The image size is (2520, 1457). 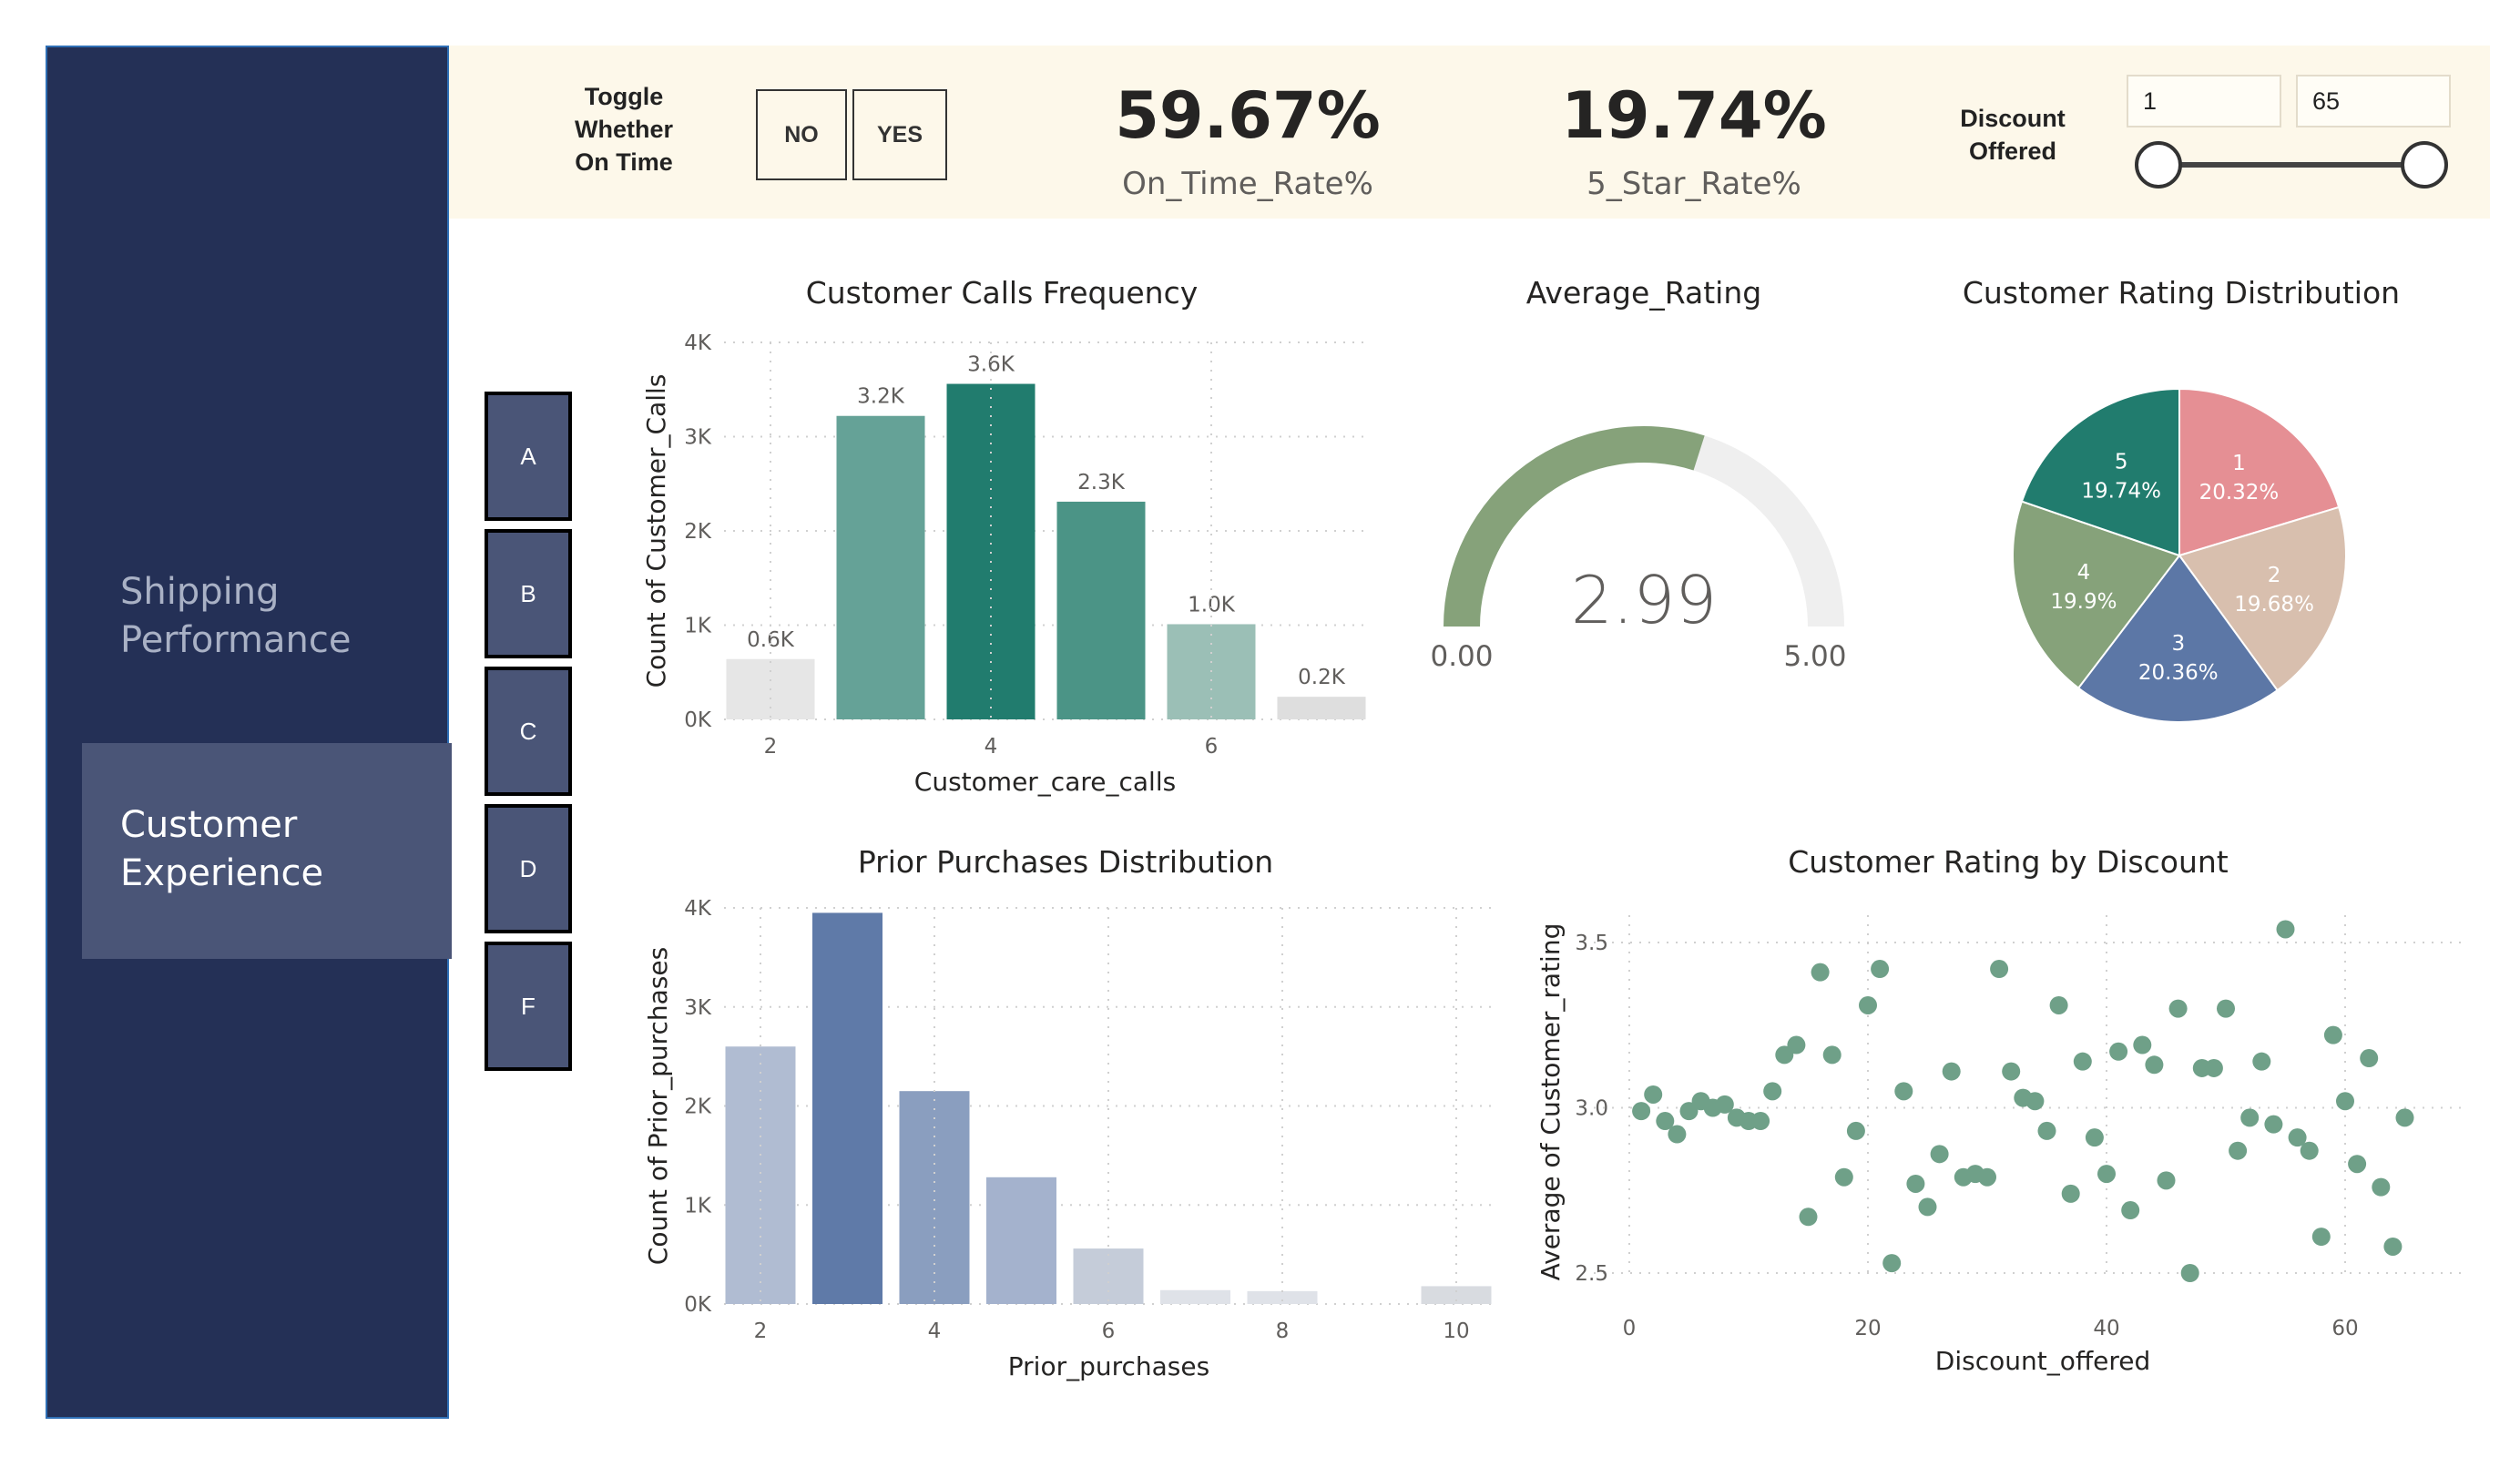 I want to click on pie-slice-percent: 20.32%, so click(x=2239, y=493).